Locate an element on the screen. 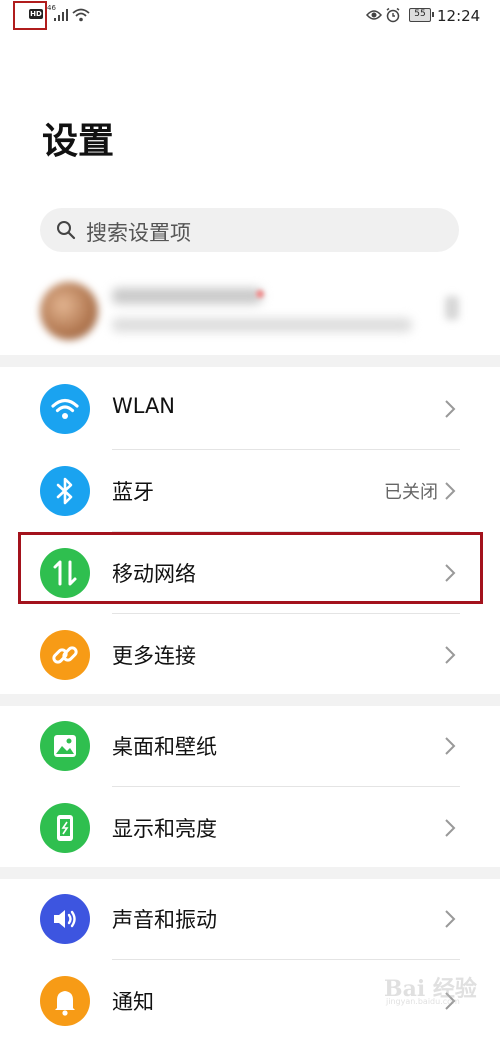 This screenshot has width=500, height=1042. search-icon is located at coordinates (66, 230).